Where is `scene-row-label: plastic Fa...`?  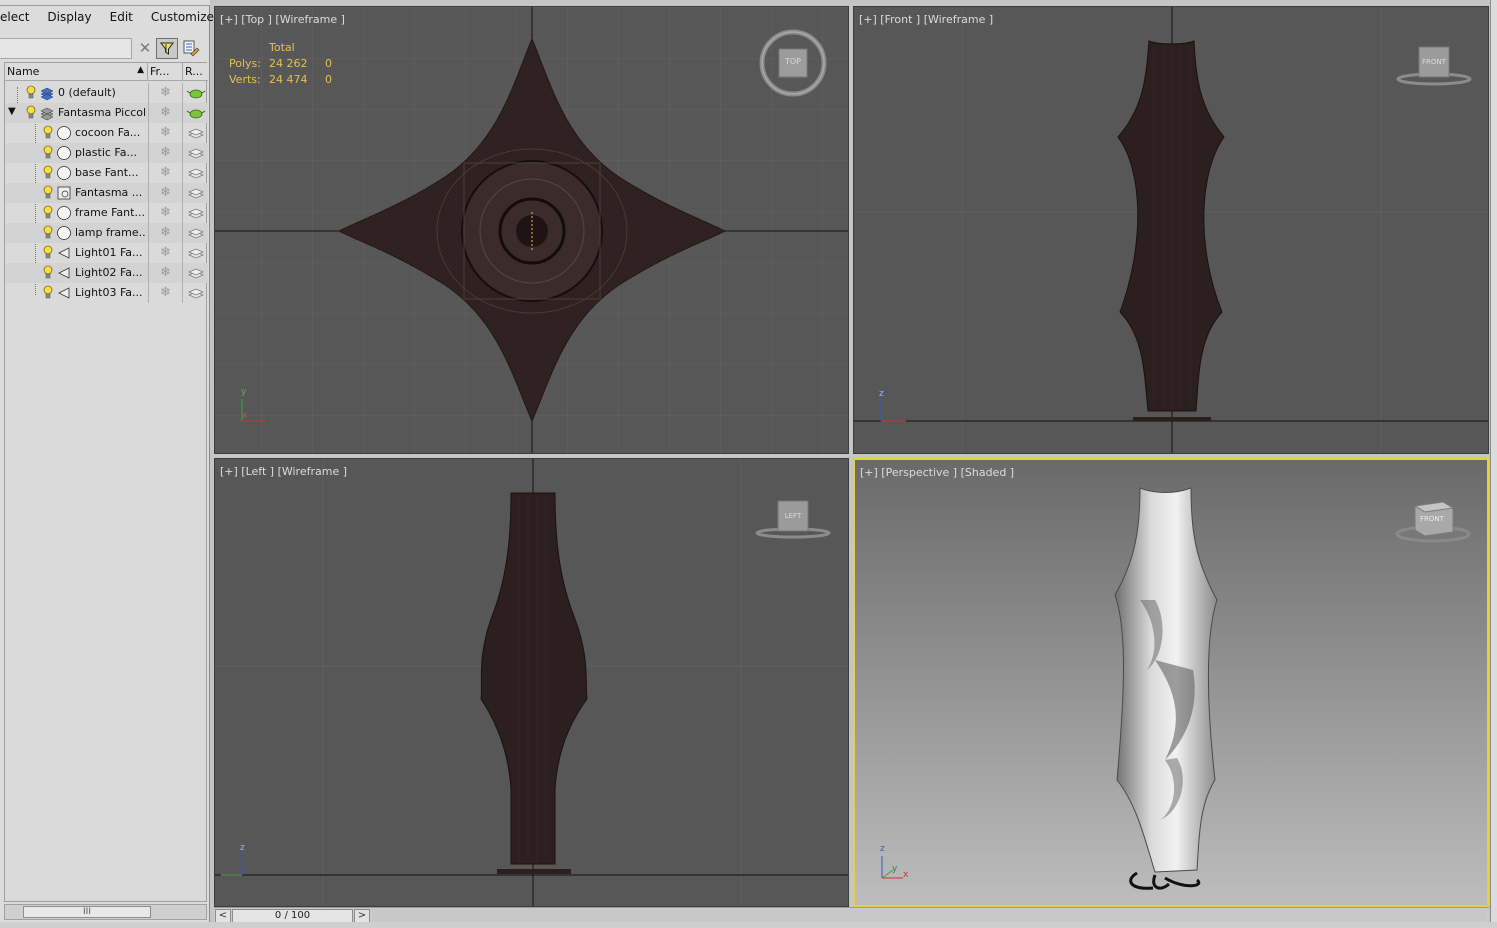
scene-row-label: plastic Fa... is located at coordinates (106, 152).